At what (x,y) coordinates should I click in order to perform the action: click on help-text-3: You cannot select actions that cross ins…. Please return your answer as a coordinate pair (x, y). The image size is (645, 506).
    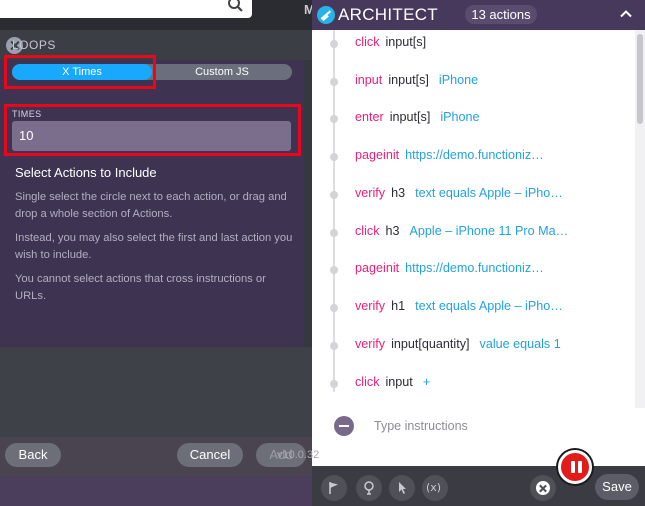
    Looking at the image, I should click on (140, 287).